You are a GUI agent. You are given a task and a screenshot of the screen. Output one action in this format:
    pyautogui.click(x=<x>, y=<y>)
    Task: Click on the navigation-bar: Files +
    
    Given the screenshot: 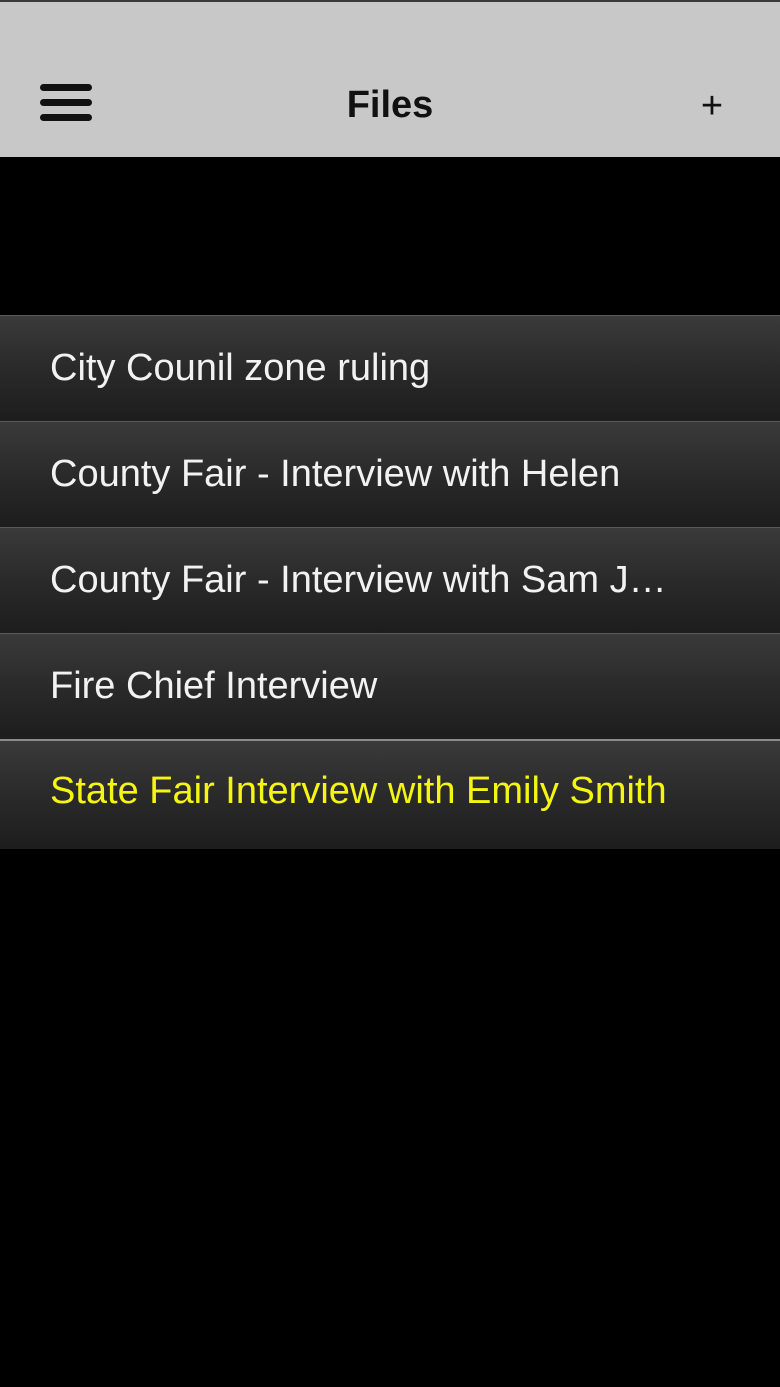 What is the action you would take?
    pyautogui.click(x=390, y=78)
    